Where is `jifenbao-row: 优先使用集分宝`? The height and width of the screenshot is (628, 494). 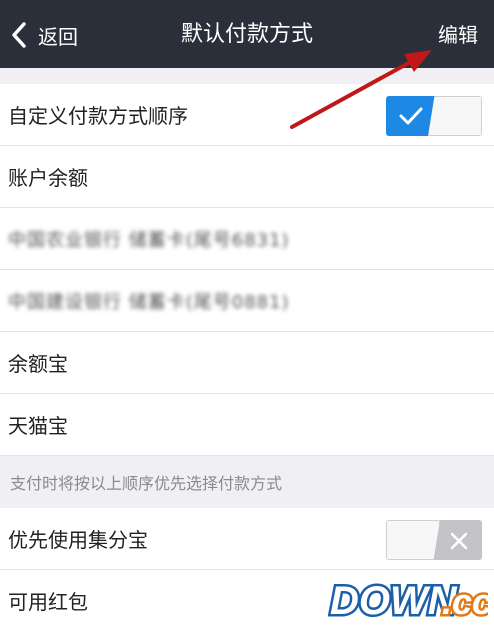 jifenbao-row: 优先使用集分宝 is located at coordinates (247, 539).